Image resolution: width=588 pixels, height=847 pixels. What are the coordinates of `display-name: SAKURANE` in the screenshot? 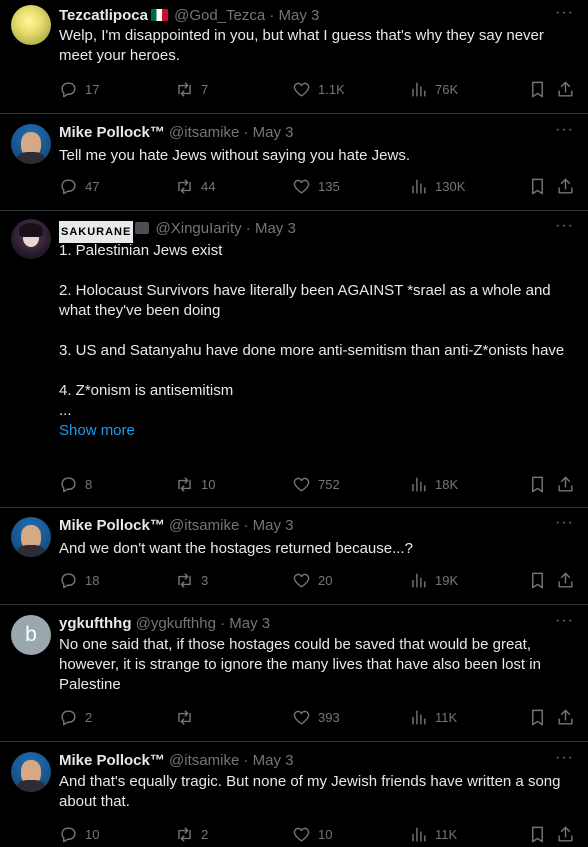 It's located at (96, 232).